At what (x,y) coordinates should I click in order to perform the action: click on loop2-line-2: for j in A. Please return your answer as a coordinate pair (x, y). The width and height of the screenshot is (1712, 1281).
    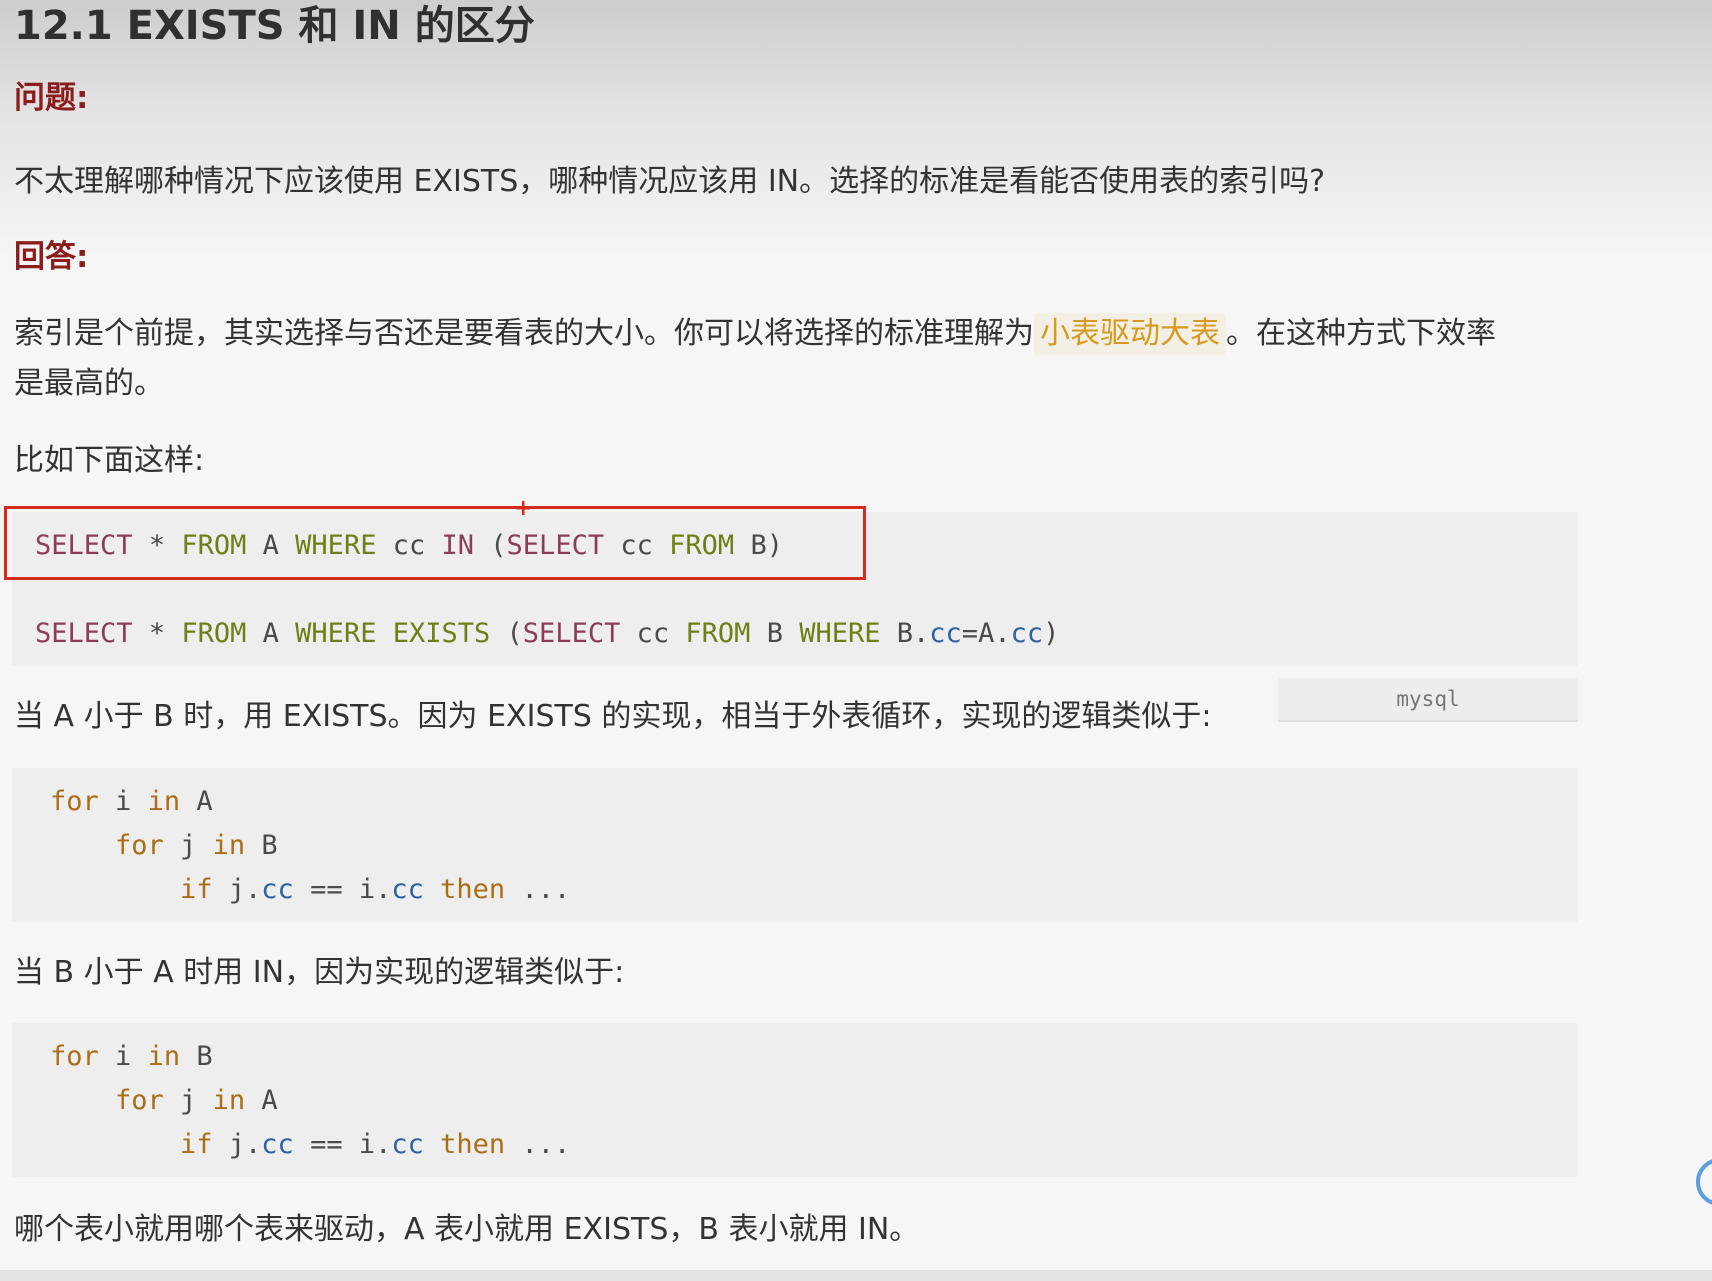
    Looking at the image, I should click on (196, 1101).